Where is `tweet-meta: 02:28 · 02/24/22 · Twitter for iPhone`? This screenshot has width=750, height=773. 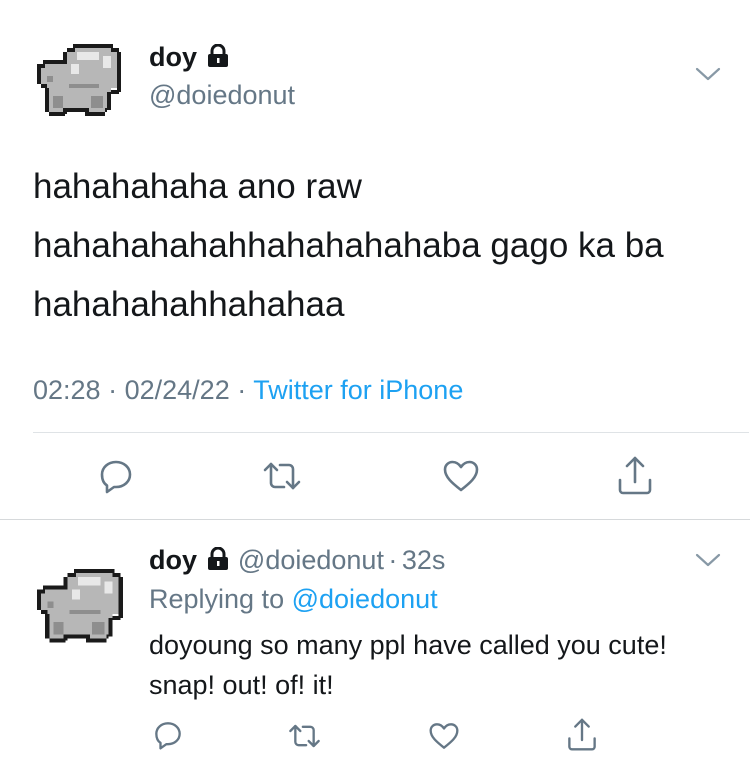 tweet-meta: 02:28 · 02/24/22 · Twitter for iPhone is located at coordinates (248, 390).